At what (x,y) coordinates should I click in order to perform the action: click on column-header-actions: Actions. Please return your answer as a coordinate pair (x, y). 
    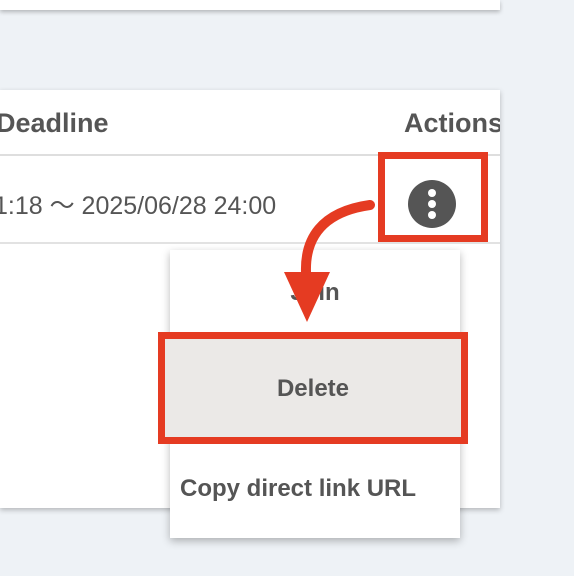
    Looking at the image, I should click on (452, 123).